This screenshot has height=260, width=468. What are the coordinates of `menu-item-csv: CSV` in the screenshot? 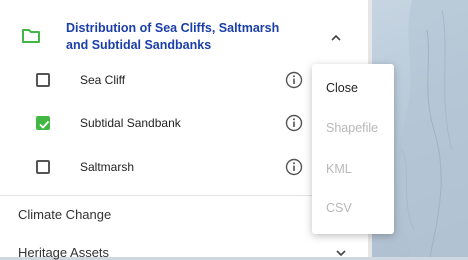 It's located at (339, 208).